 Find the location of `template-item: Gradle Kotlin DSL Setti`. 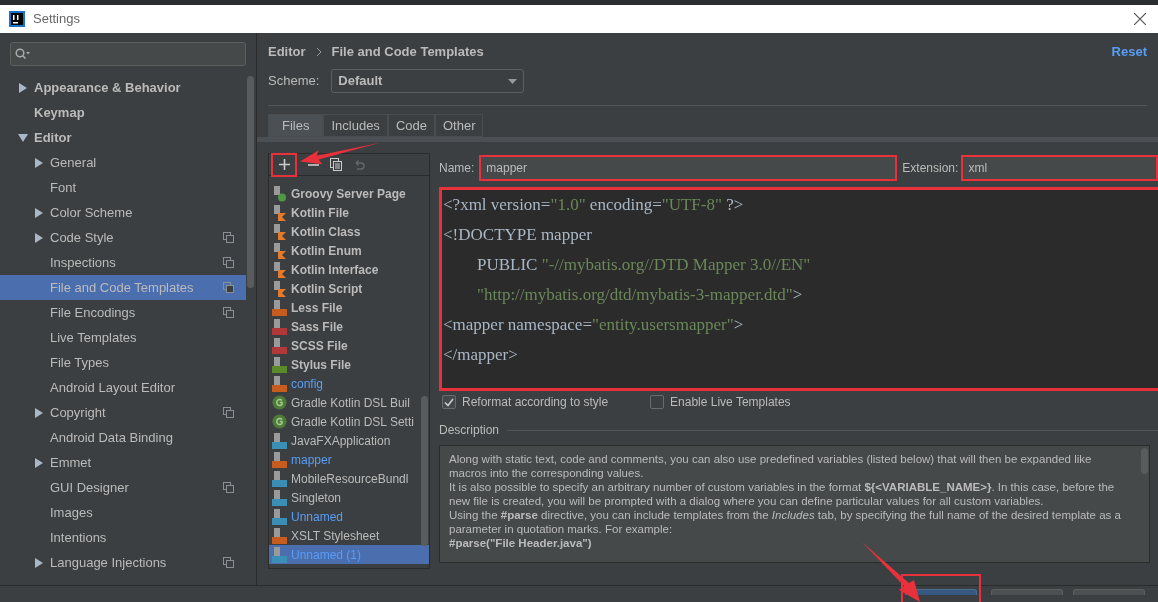

template-item: Gradle Kotlin DSL Setti is located at coordinates (349, 421).